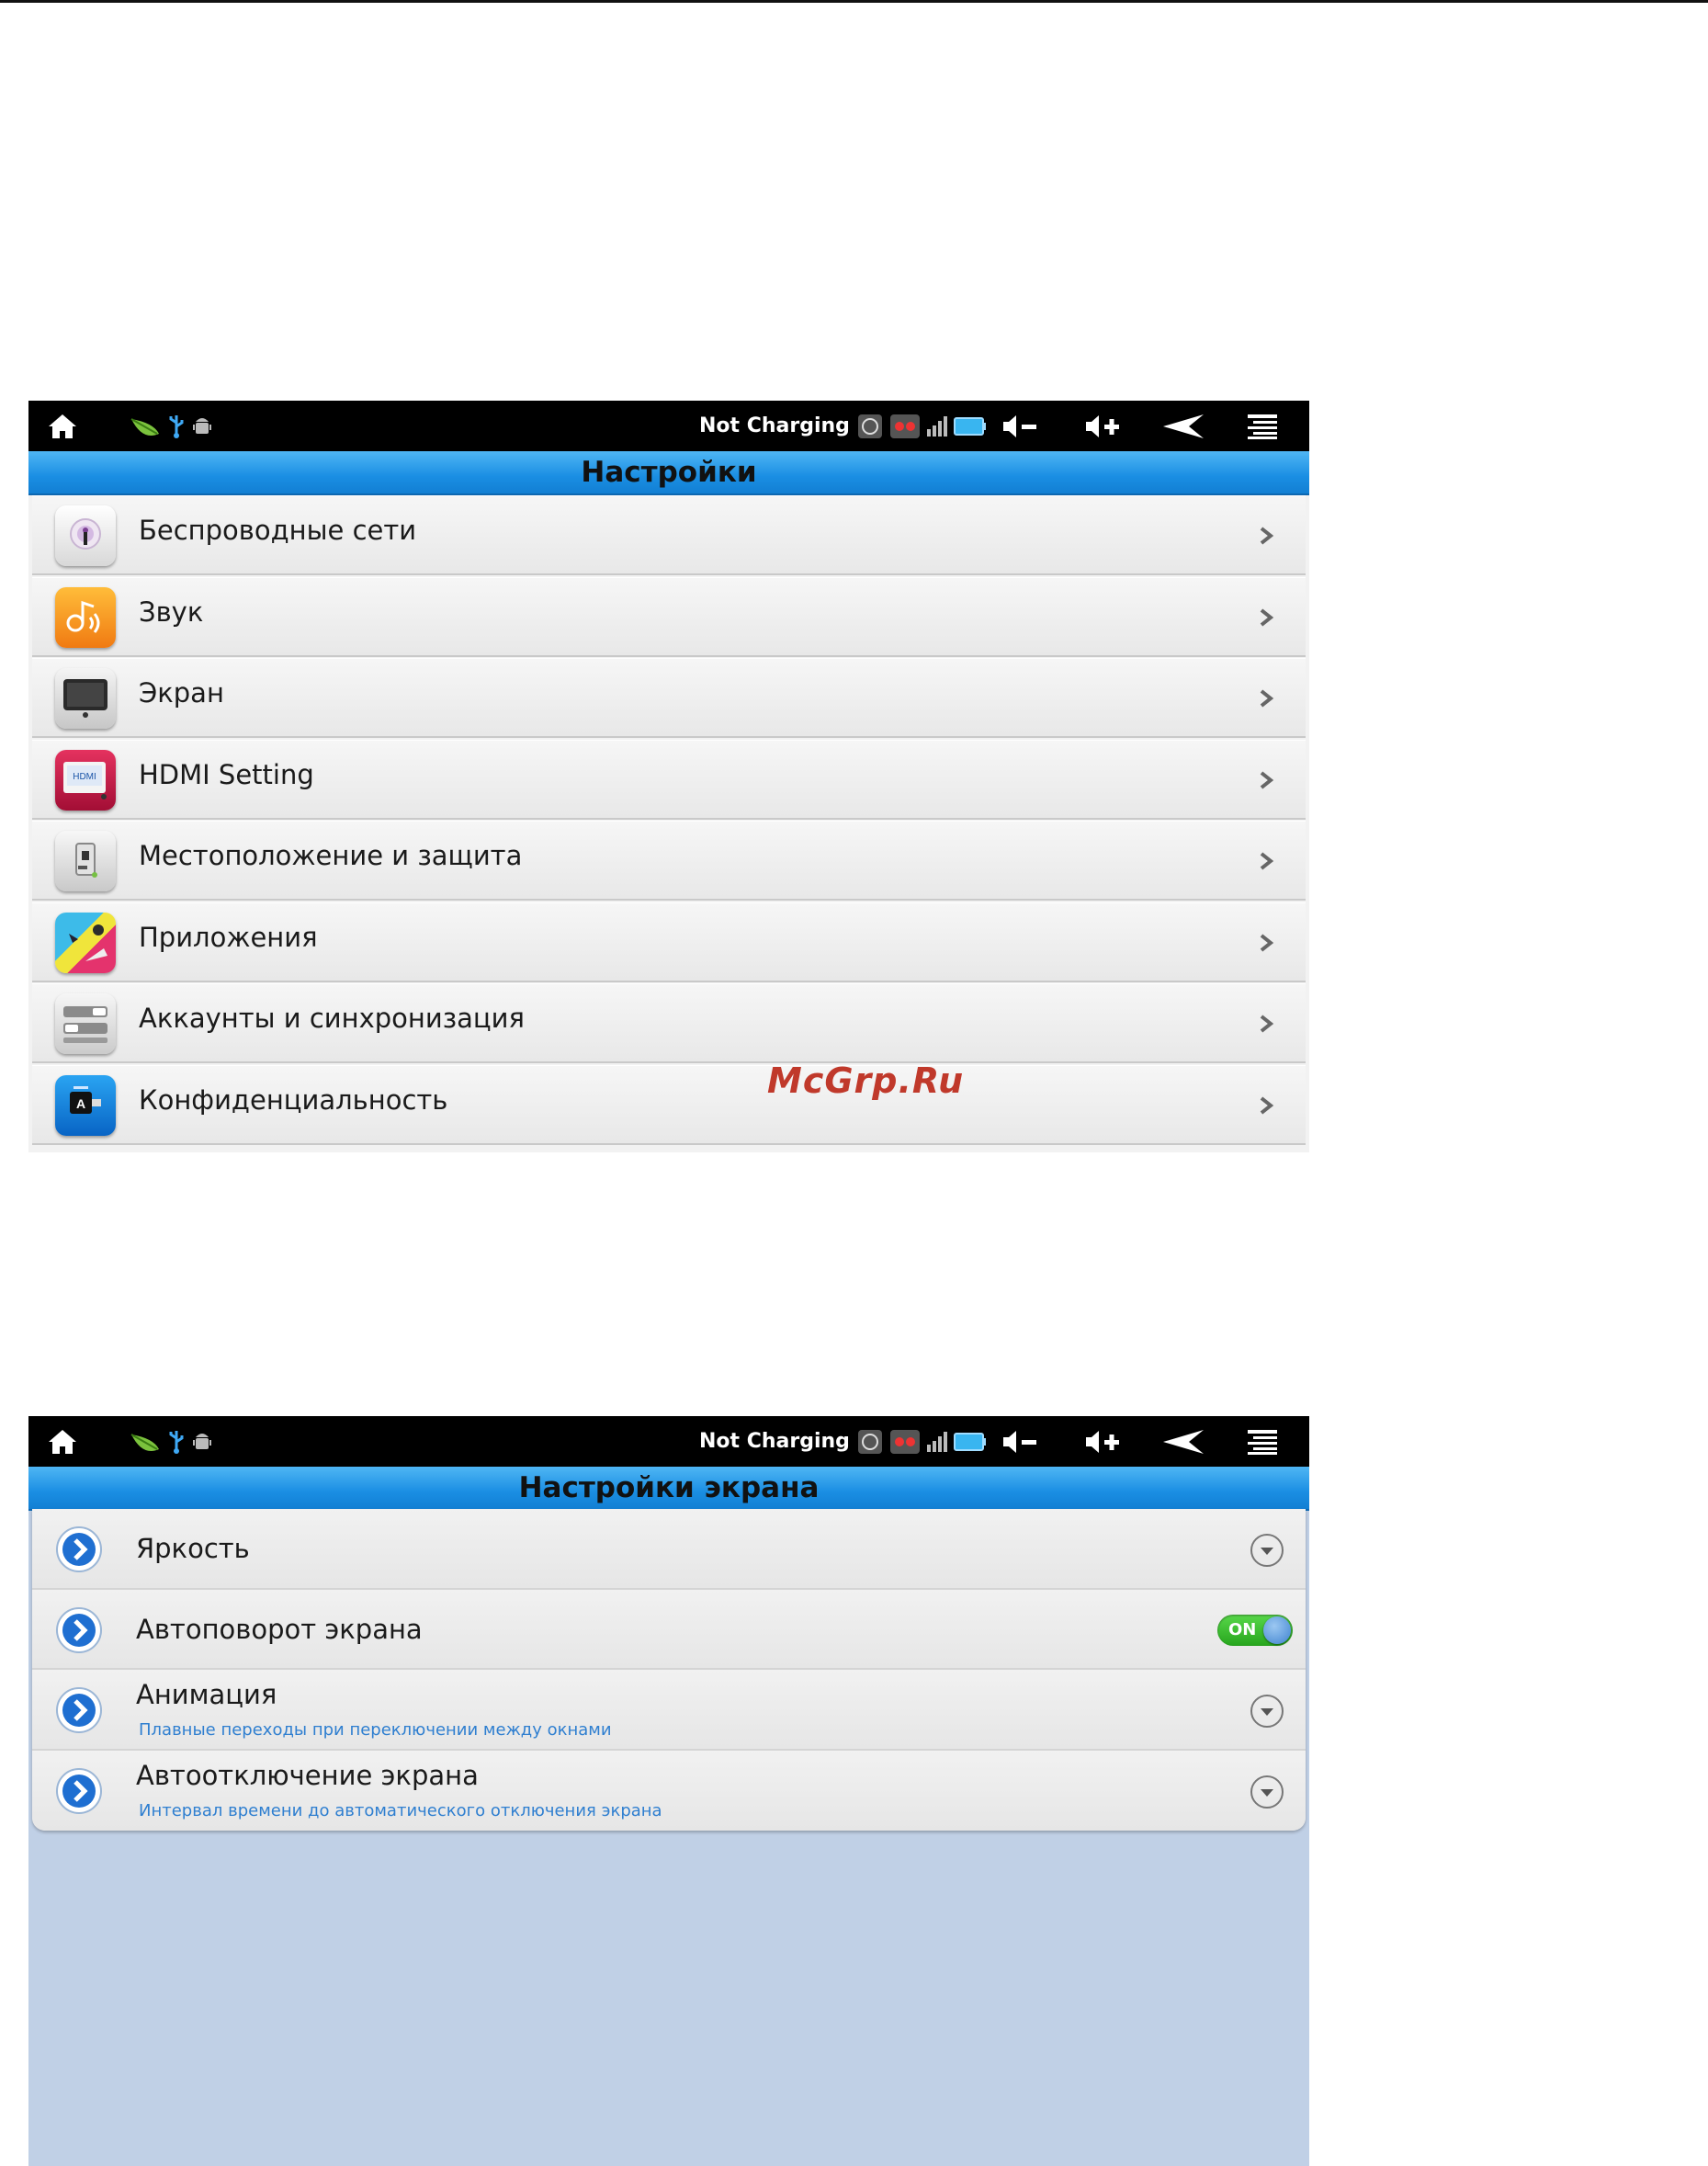 The height and width of the screenshot is (2166, 1708). What do you see at coordinates (172, 611) in the screenshot?
I see `settings-item-label: Звук` at bounding box center [172, 611].